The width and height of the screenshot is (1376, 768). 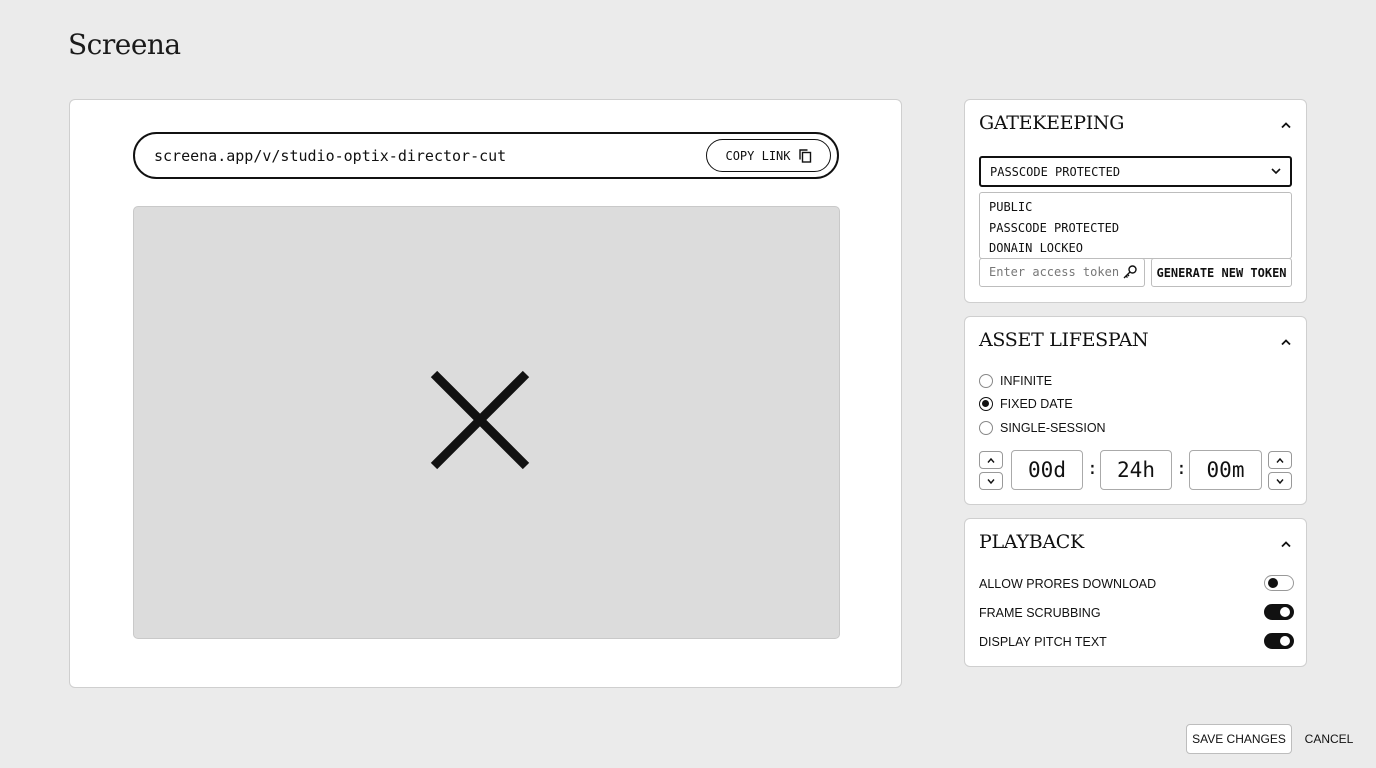 What do you see at coordinates (1050, 272) in the screenshot?
I see `access-token-input` at bounding box center [1050, 272].